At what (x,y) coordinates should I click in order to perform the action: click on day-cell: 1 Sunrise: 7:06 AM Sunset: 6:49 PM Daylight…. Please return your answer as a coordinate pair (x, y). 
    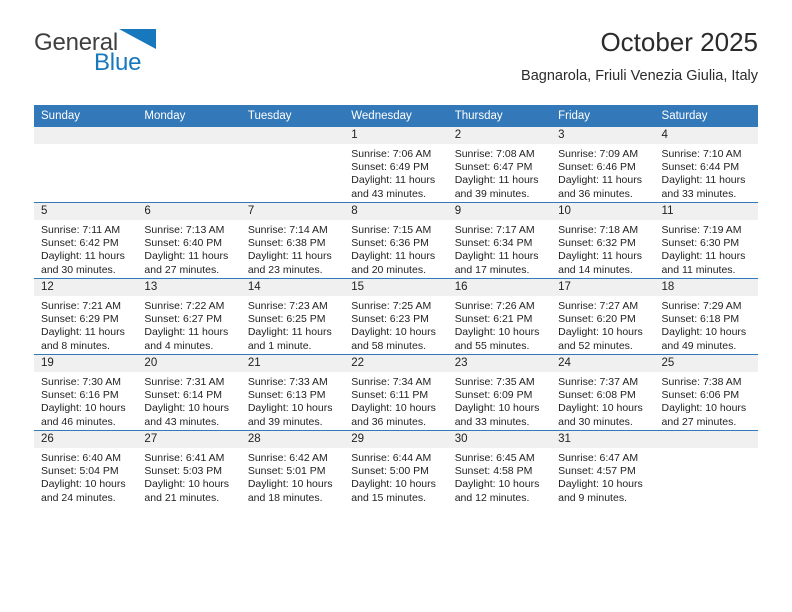
    Looking at the image, I should click on (396, 165).